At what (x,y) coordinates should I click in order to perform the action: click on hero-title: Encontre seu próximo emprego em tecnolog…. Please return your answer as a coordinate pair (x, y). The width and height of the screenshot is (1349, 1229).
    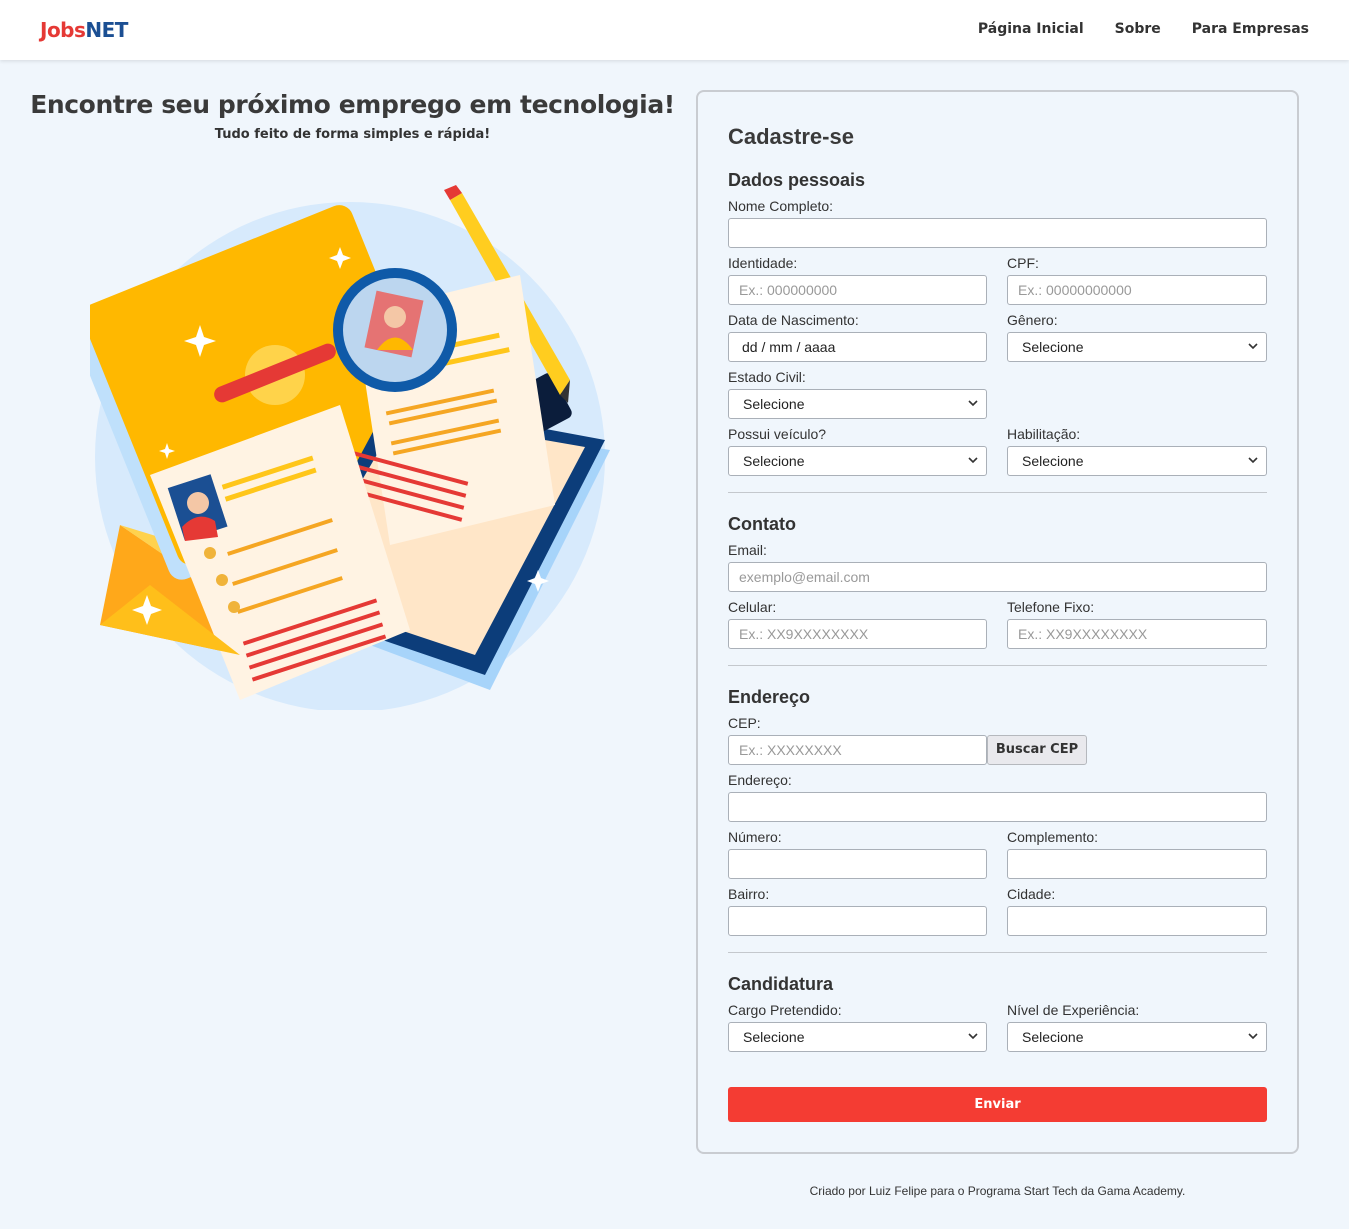
    Looking at the image, I should click on (352, 104).